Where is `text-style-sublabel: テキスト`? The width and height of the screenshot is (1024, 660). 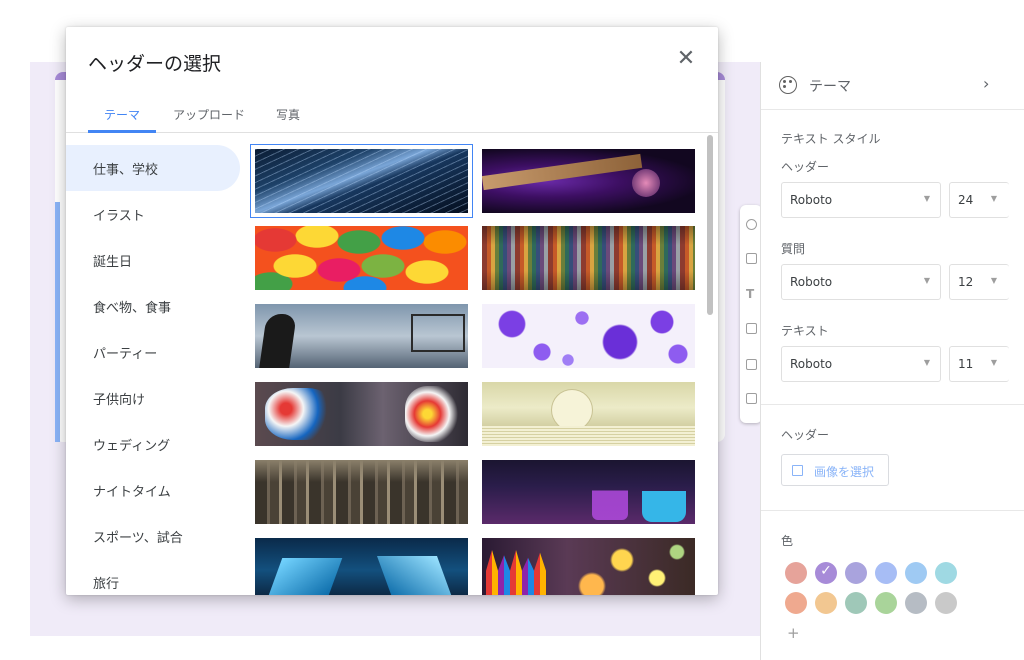 text-style-sublabel: テキスト is located at coordinates (805, 331).